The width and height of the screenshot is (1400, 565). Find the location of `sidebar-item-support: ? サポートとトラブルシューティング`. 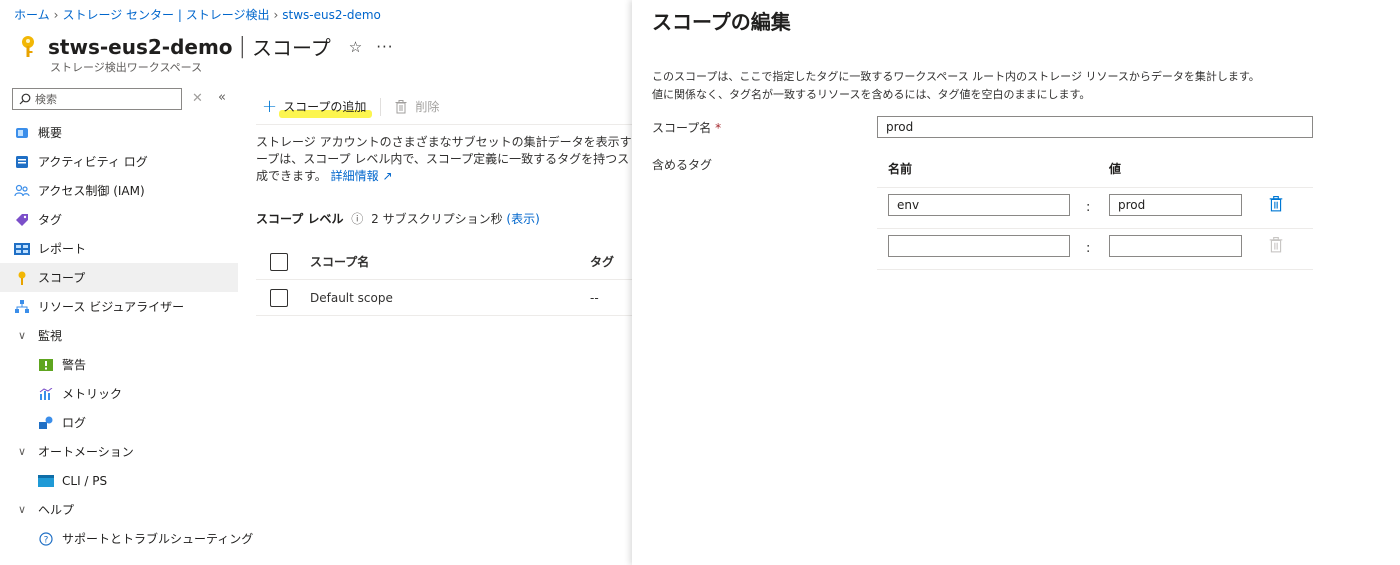

sidebar-item-support: ? サポートとトラブルシューティング is located at coordinates (126, 538).